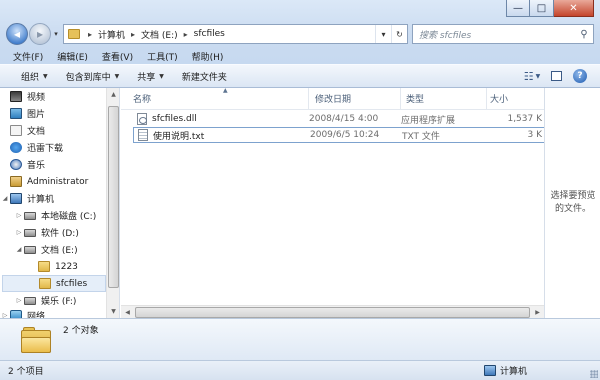 The image size is (600, 380). I want to click on menu-tools: 工具(T), so click(162, 56).